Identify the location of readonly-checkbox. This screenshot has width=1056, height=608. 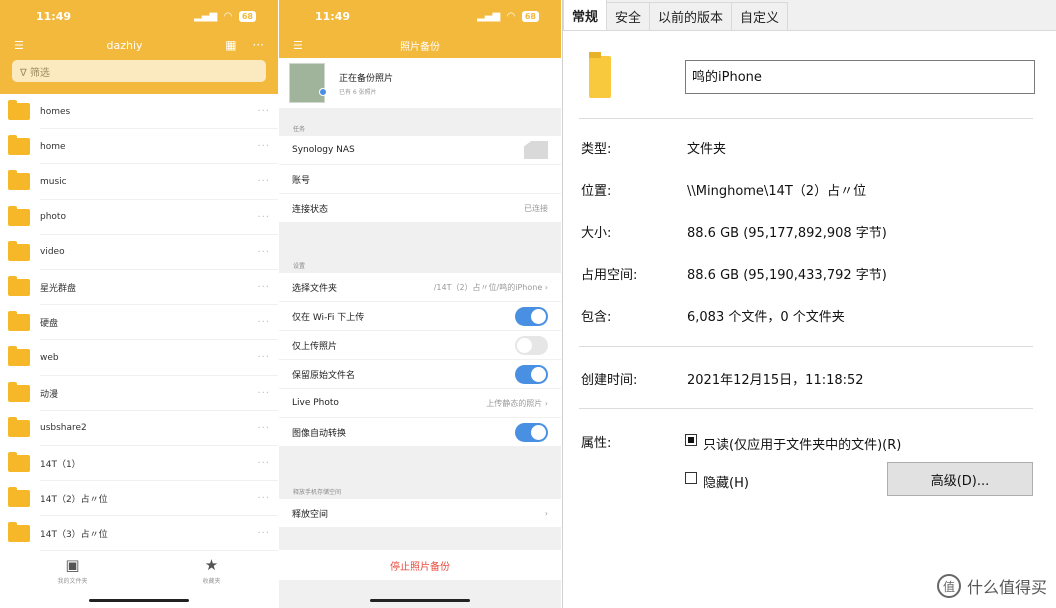
(691, 440).